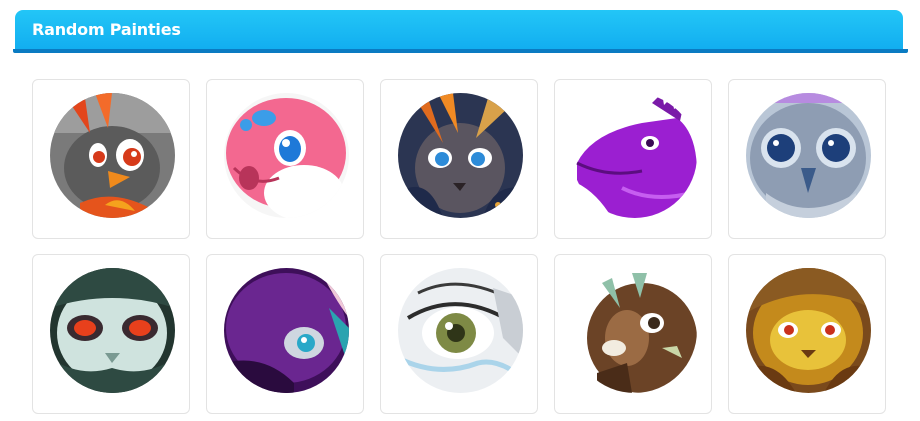 The image size is (920, 421). I want to click on panel-title: Random Painties, so click(106, 29).